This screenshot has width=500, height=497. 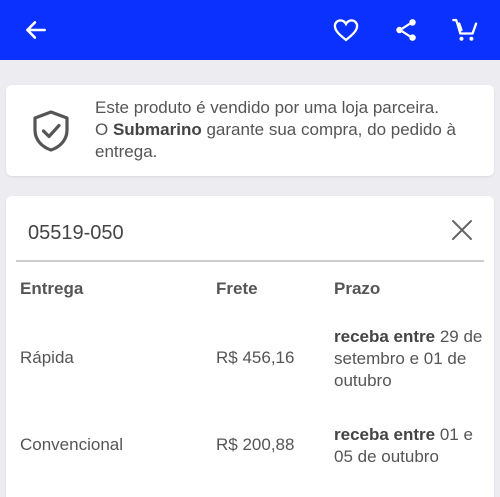 I want to click on delivery-price: R$ 200,88, so click(x=255, y=444).